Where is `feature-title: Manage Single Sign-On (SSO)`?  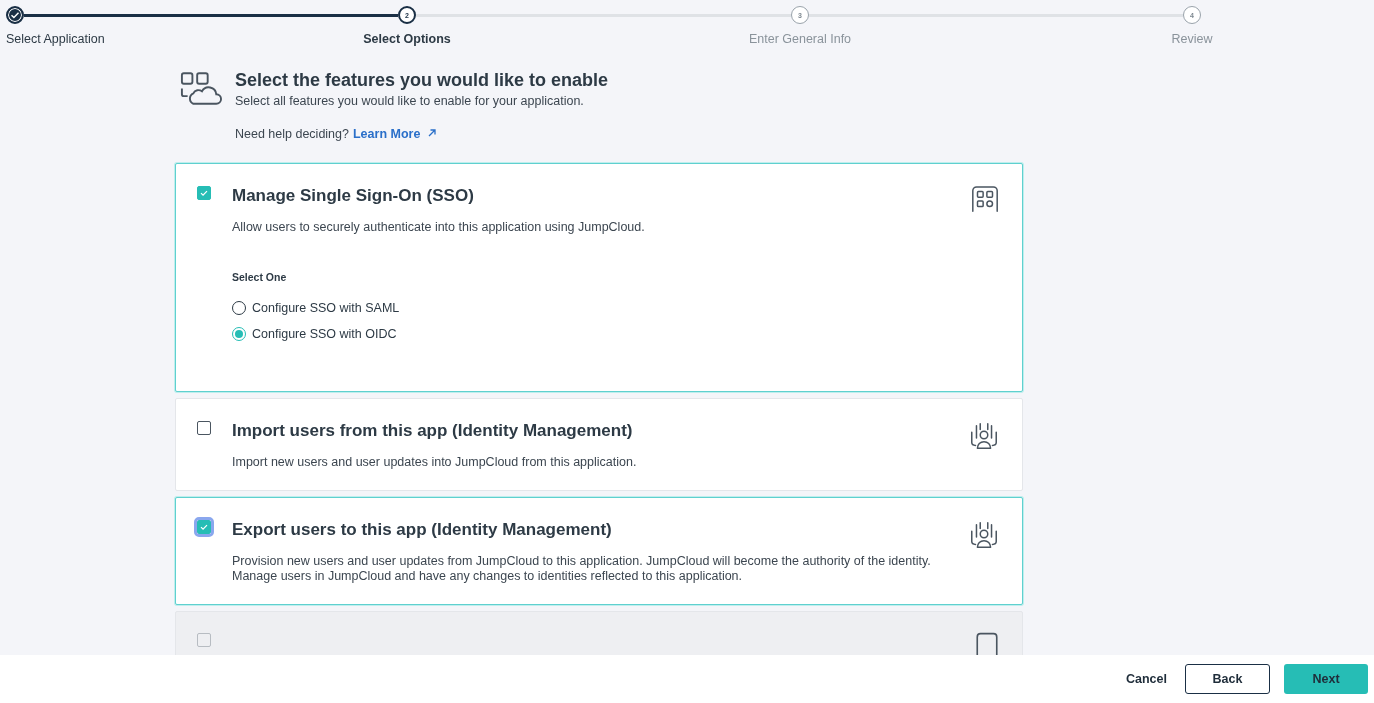 feature-title: Manage Single Sign-On (SSO) is located at coordinates (353, 196).